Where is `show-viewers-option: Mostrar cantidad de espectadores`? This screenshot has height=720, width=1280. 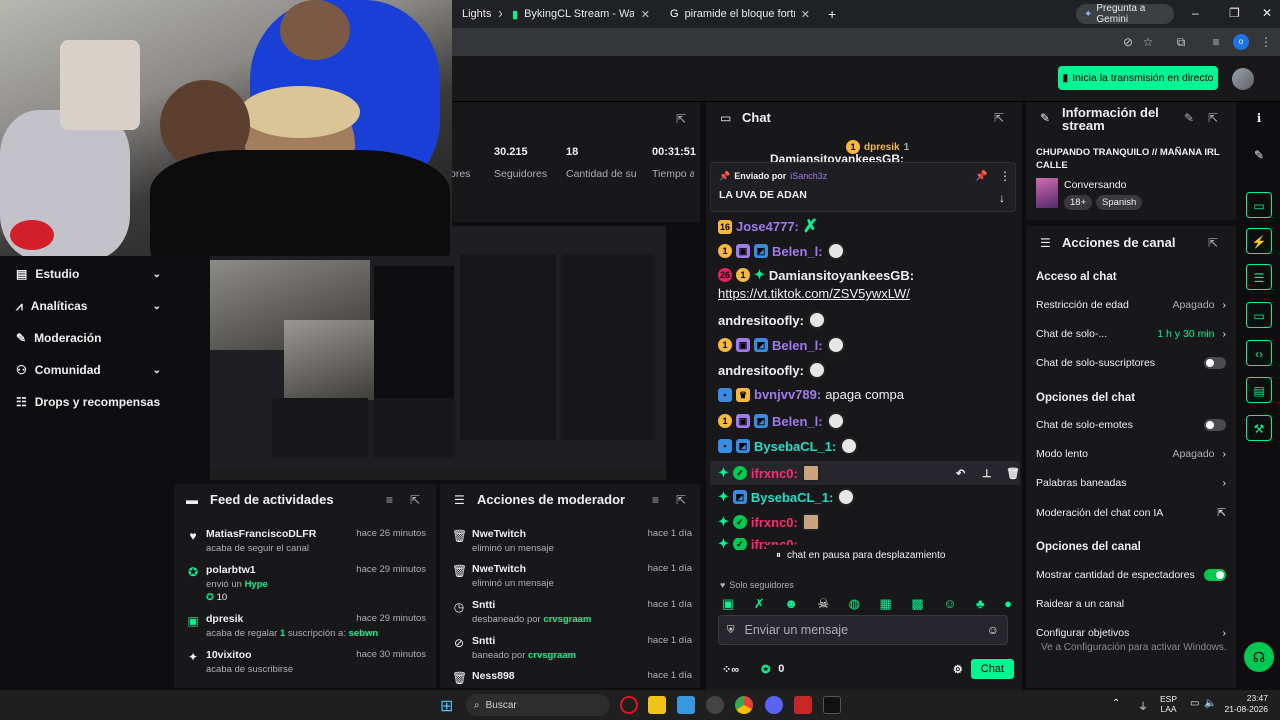 show-viewers-option: Mostrar cantidad de espectadores is located at coordinates (1131, 575).